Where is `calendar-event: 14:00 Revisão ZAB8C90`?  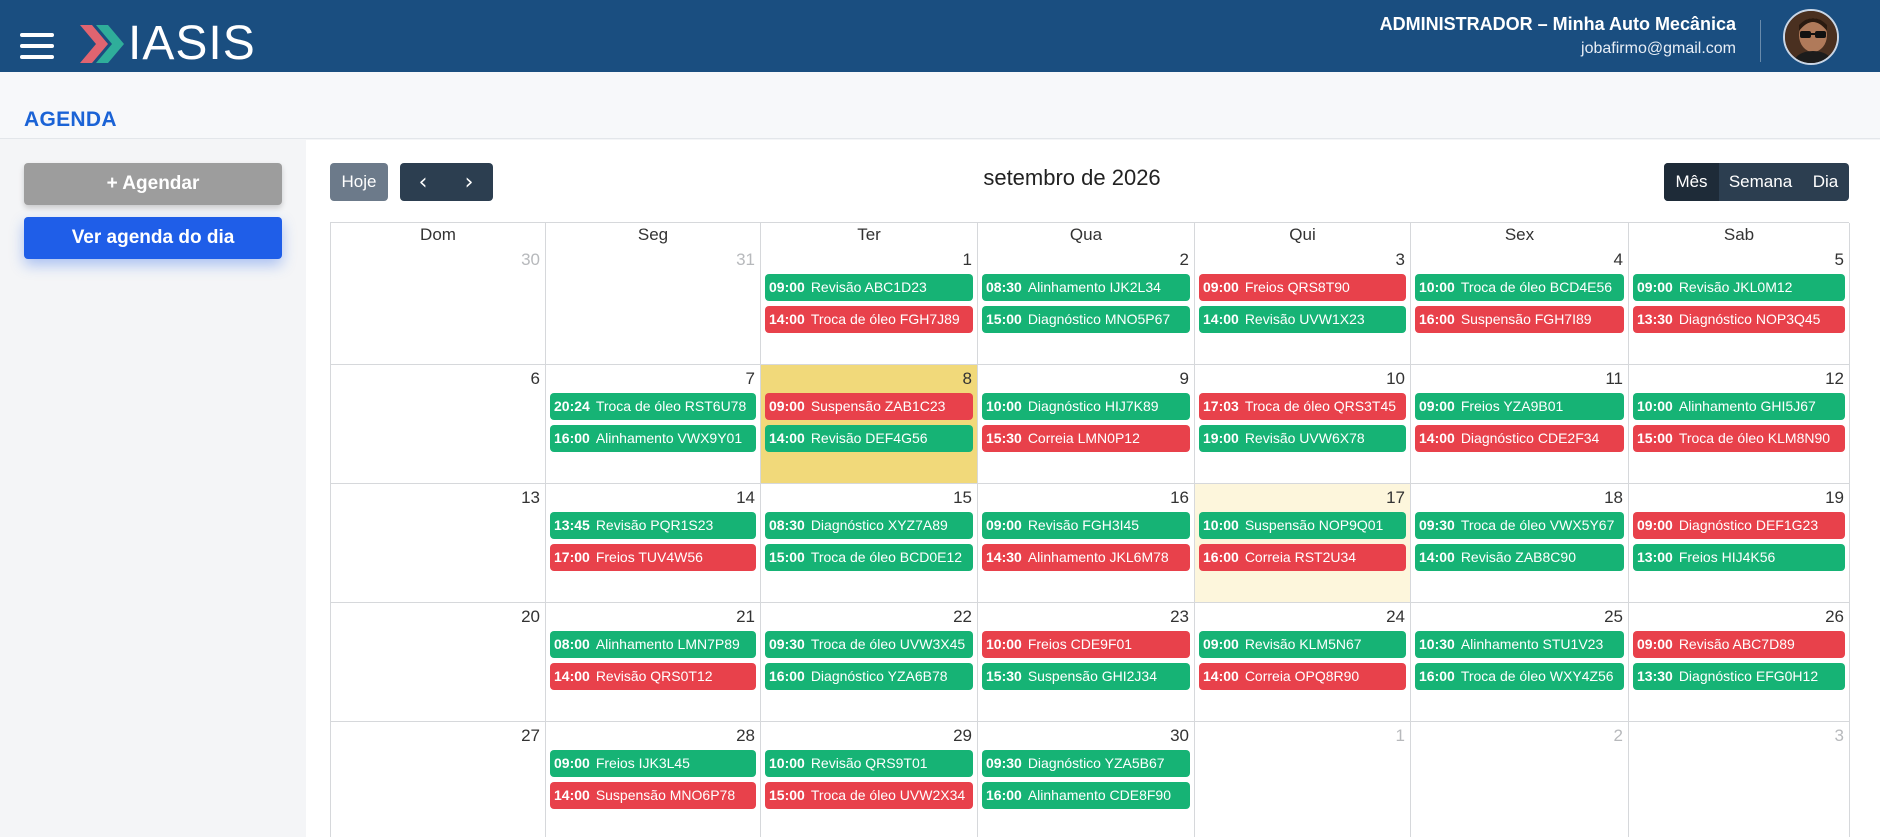 calendar-event: 14:00 Revisão ZAB8C90 is located at coordinates (1519, 557).